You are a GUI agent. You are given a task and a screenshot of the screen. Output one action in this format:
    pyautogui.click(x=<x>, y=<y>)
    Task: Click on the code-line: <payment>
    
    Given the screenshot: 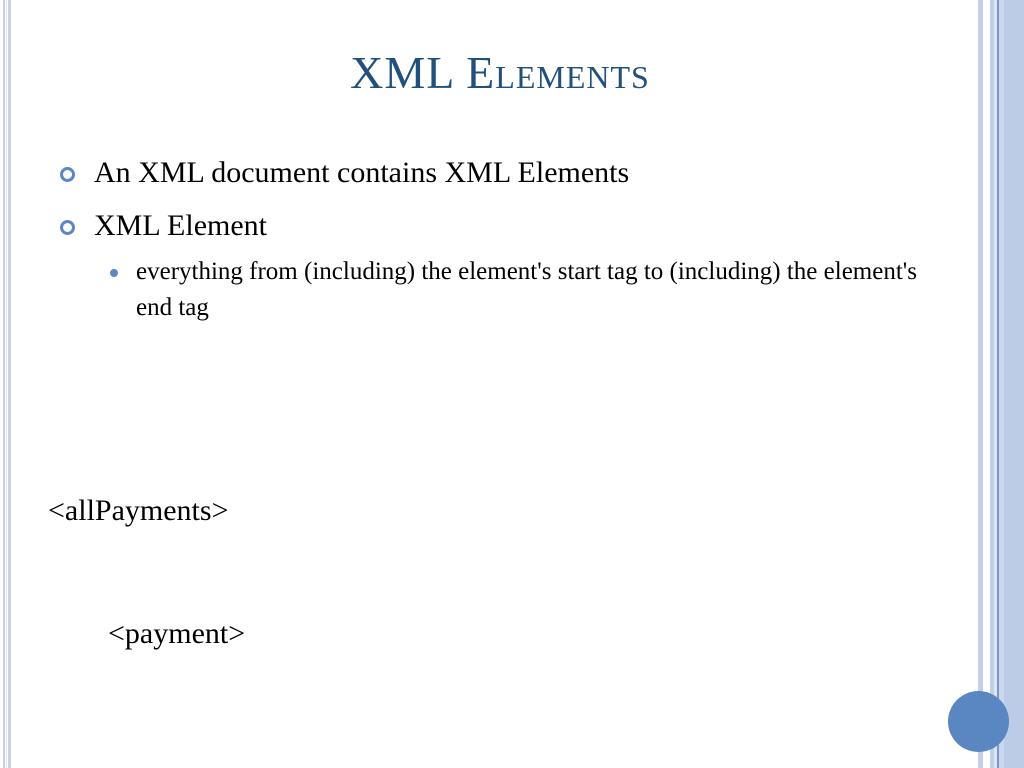 What is the action you would take?
    pyautogui.click(x=147, y=633)
    